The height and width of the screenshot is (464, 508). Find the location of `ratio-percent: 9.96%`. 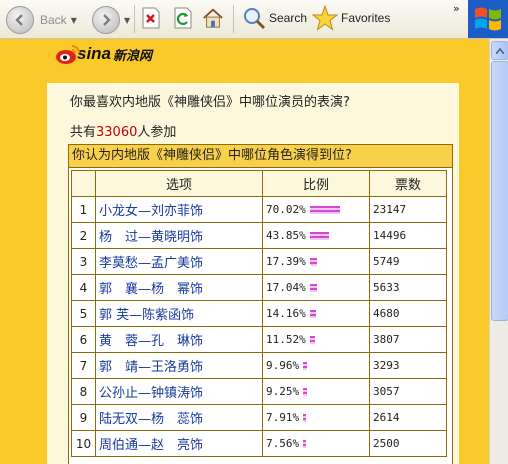

ratio-percent: 9.96% is located at coordinates (283, 365).